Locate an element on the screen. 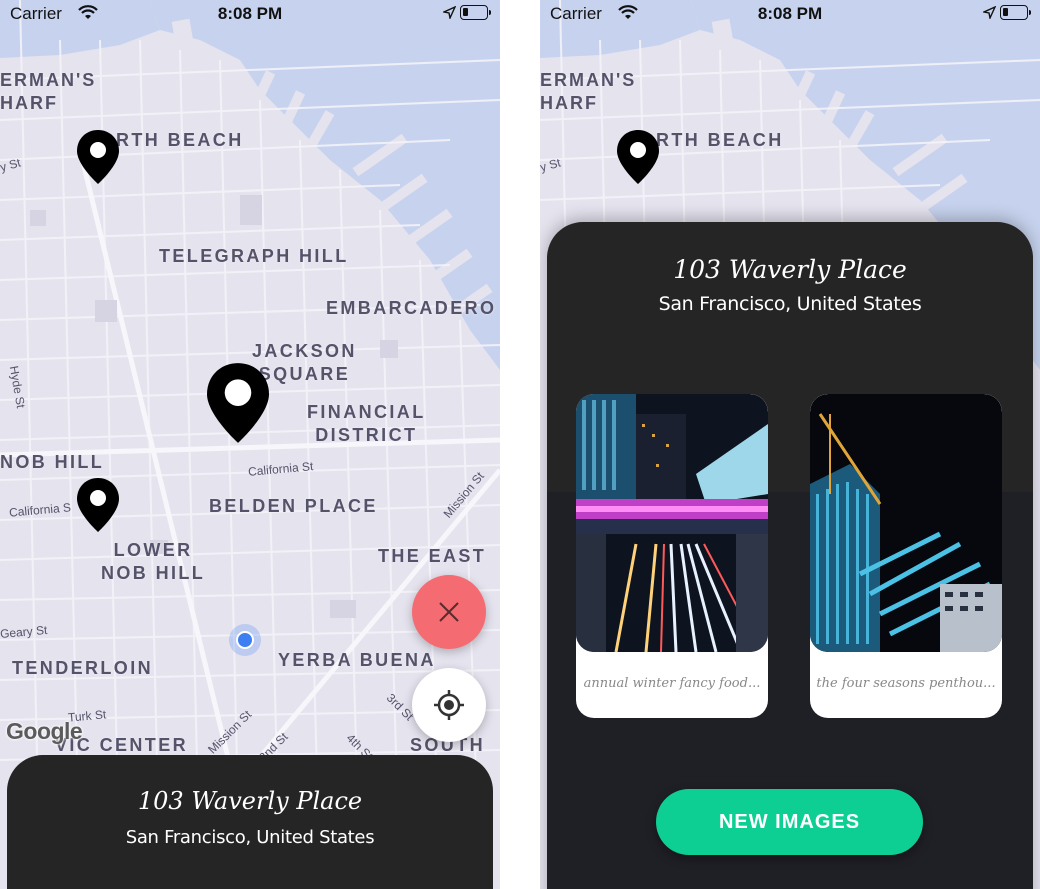 Image resolution: width=1040 pixels, height=889 pixels. google-logo: Google is located at coordinates (44, 731).